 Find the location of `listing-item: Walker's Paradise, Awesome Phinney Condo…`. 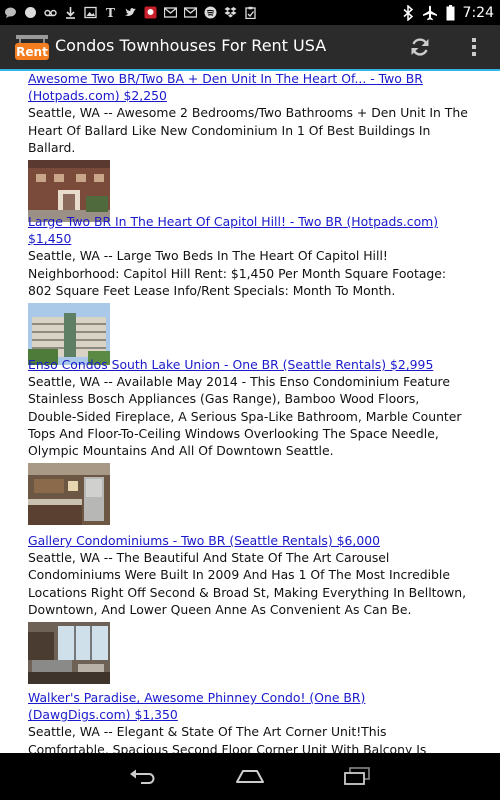

listing-item: Walker's Paradise, Awesome Phinney Condo… is located at coordinates (248, 721).